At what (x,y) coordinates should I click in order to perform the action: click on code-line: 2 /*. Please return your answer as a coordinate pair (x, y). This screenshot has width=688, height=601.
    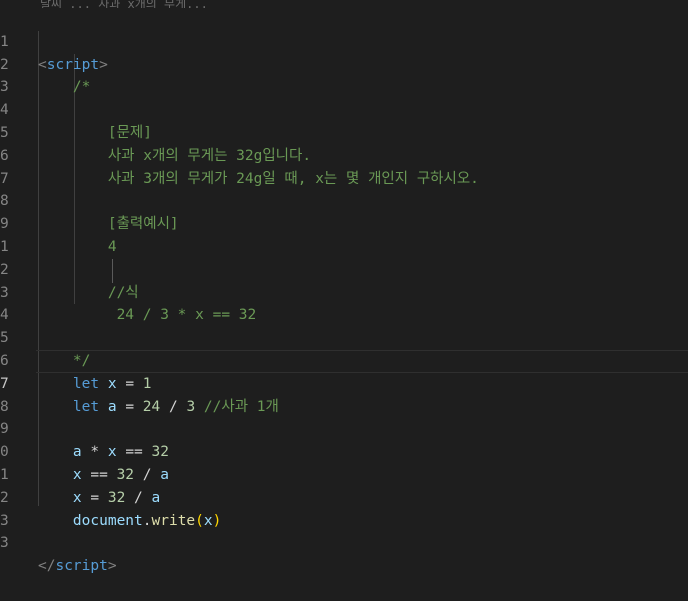
    Looking at the image, I should click on (344, 63).